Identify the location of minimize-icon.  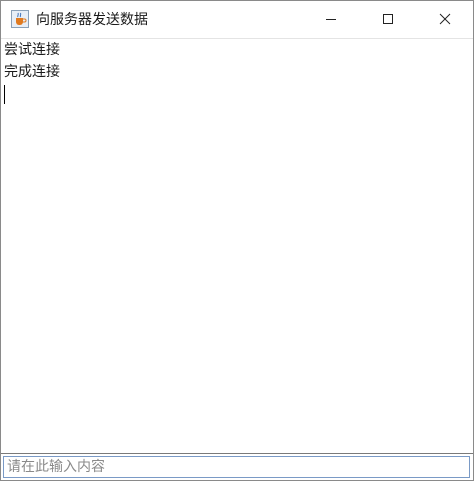
(330, 19).